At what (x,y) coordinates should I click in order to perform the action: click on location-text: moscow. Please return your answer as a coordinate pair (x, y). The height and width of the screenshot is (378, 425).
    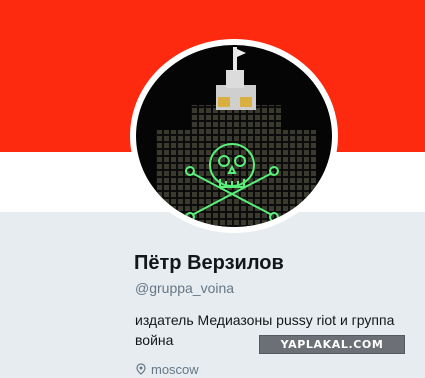
    Looking at the image, I should click on (175, 369).